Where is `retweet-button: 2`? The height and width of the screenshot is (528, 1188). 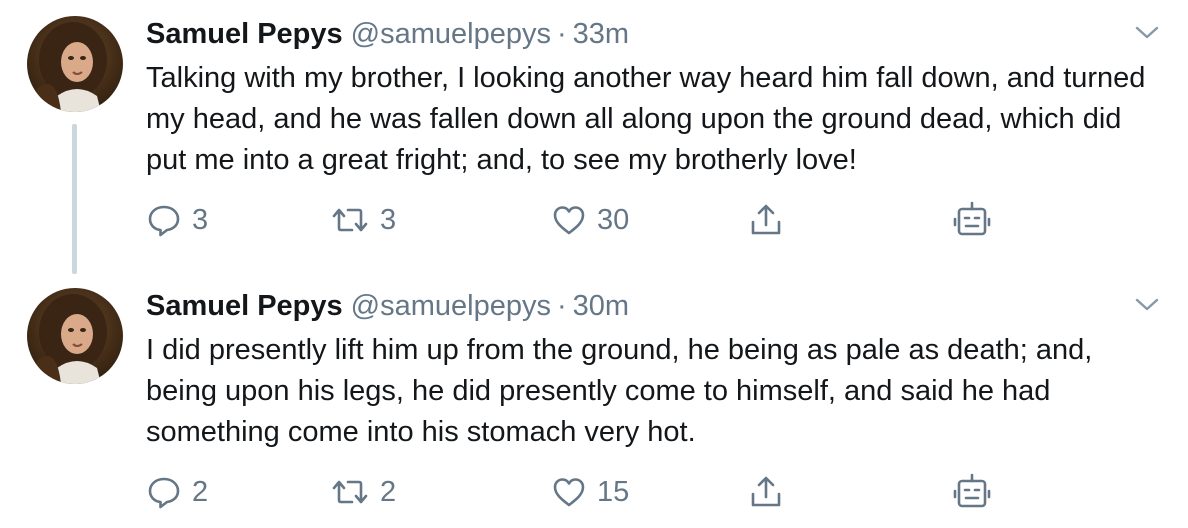
retweet-button: 2 is located at coordinates (363, 492).